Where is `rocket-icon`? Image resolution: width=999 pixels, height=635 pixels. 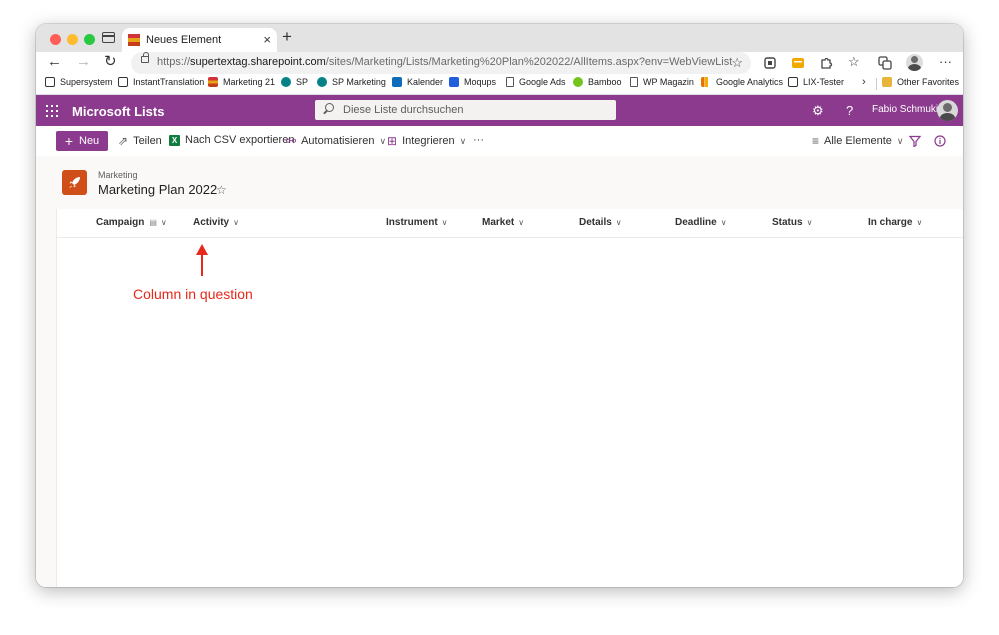
rocket-icon is located at coordinates (74, 182).